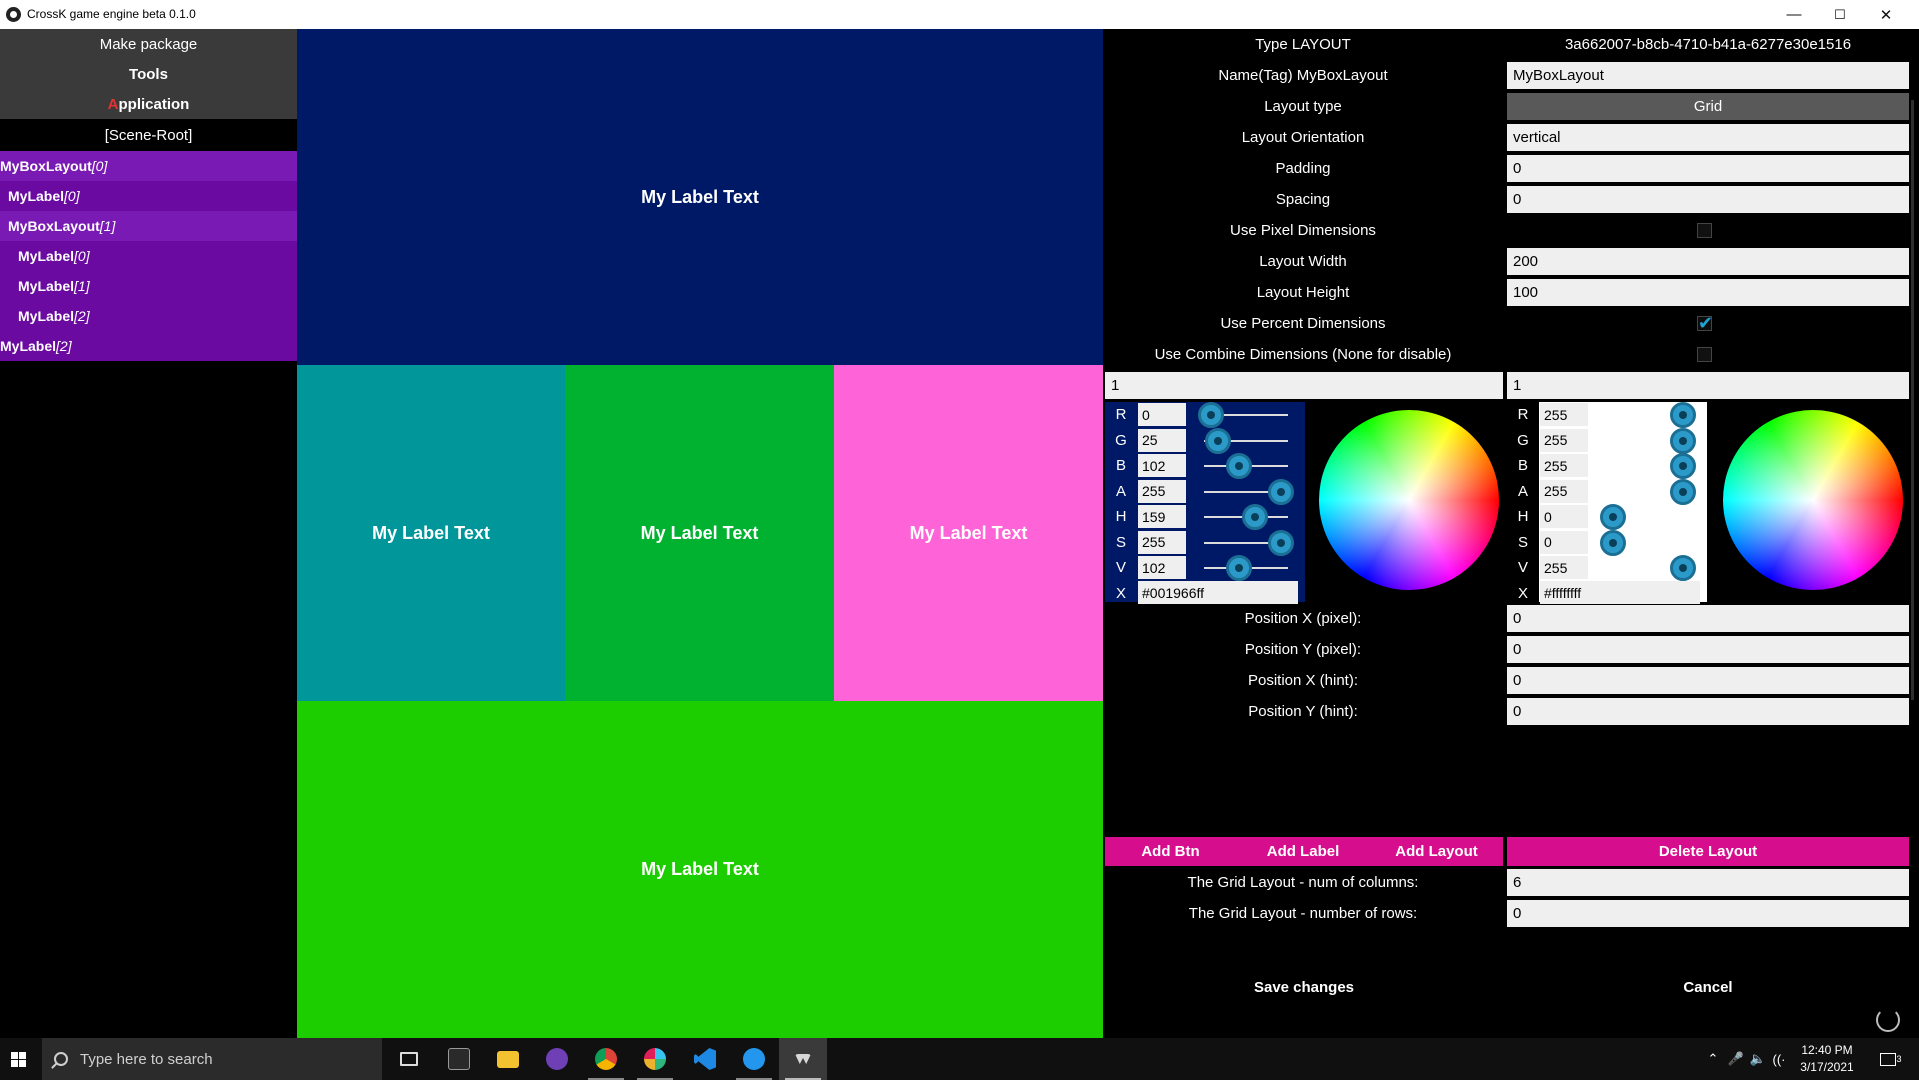 The image size is (1919, 1080). What do you see at coordinates (148, 44) in the screenshot?
I see `make-package-button: Make package` at bounding box center [148, 44].